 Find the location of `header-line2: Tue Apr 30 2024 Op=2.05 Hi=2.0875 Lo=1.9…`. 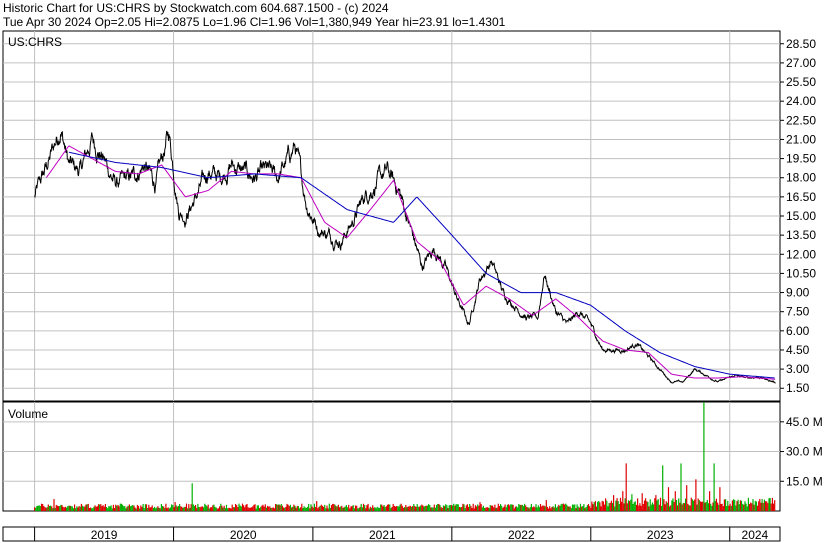

header-line2: Tue Apr 30 2024 Op=2.05 Hi=2.0875 Lo=1.9… is located at coordinates (254, 22).